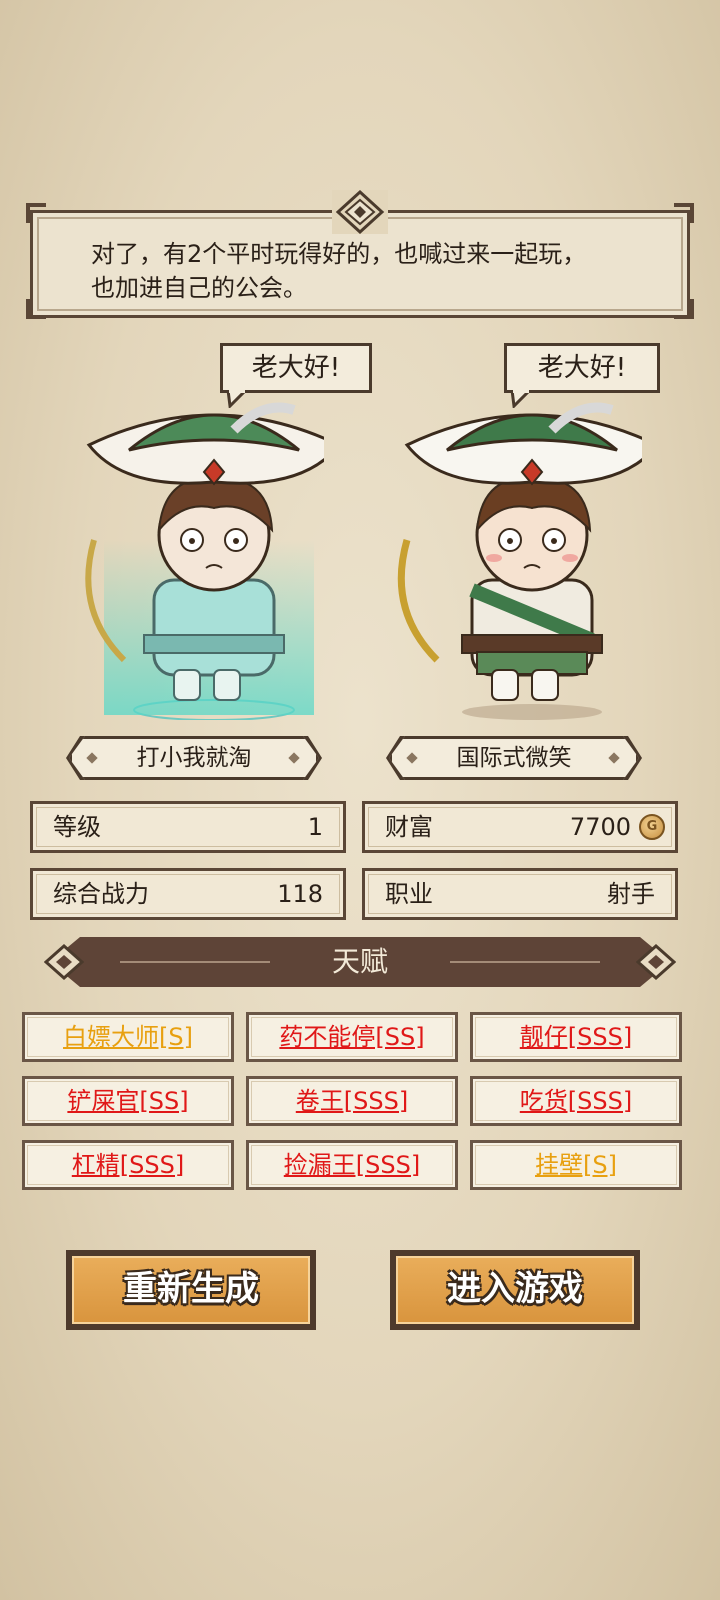 The height and width of the screenshot is (1600, 720). I want to click on talent-title: 天赋, so click(359, 961).